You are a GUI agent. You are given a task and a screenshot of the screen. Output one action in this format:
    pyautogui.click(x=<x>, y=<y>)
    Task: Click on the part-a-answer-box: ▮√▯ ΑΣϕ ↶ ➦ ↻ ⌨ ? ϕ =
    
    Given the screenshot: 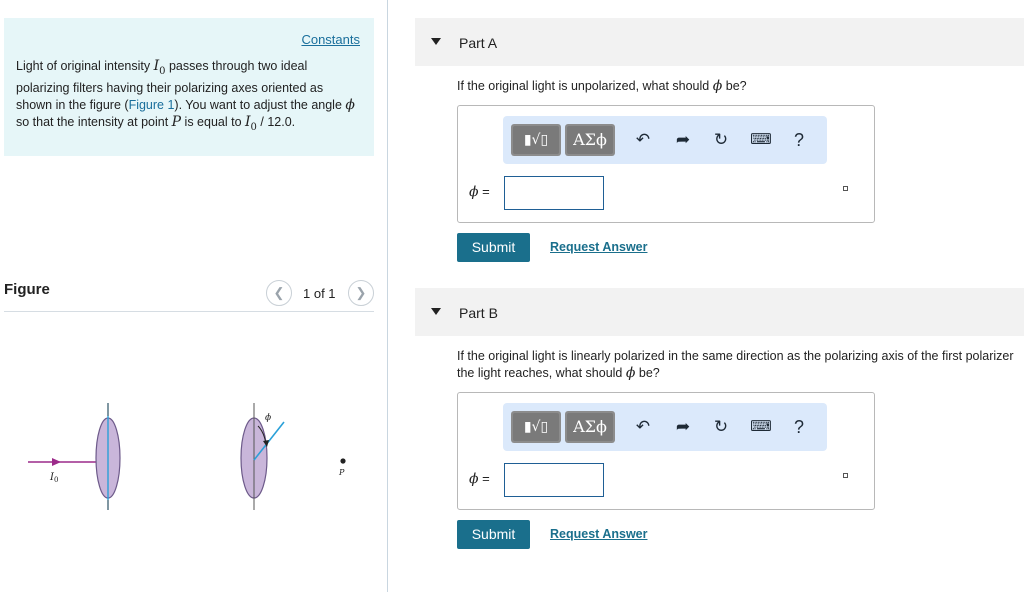 What is the action you would take?
    pyautogui.click(x=666, y=164)
    